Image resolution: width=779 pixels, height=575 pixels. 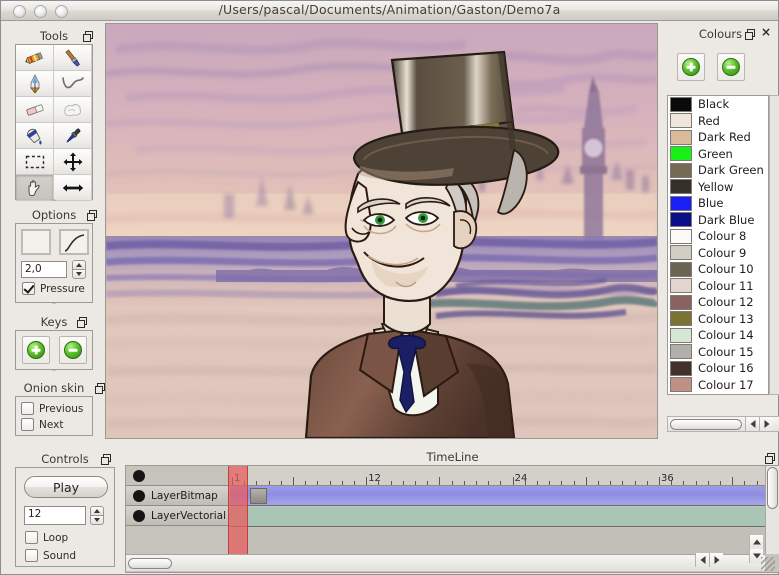 What do you see at coordinates (774, 245) in the screenshot?
I see `colours-vertical-scrollbar` at bounding box center [774, 245].